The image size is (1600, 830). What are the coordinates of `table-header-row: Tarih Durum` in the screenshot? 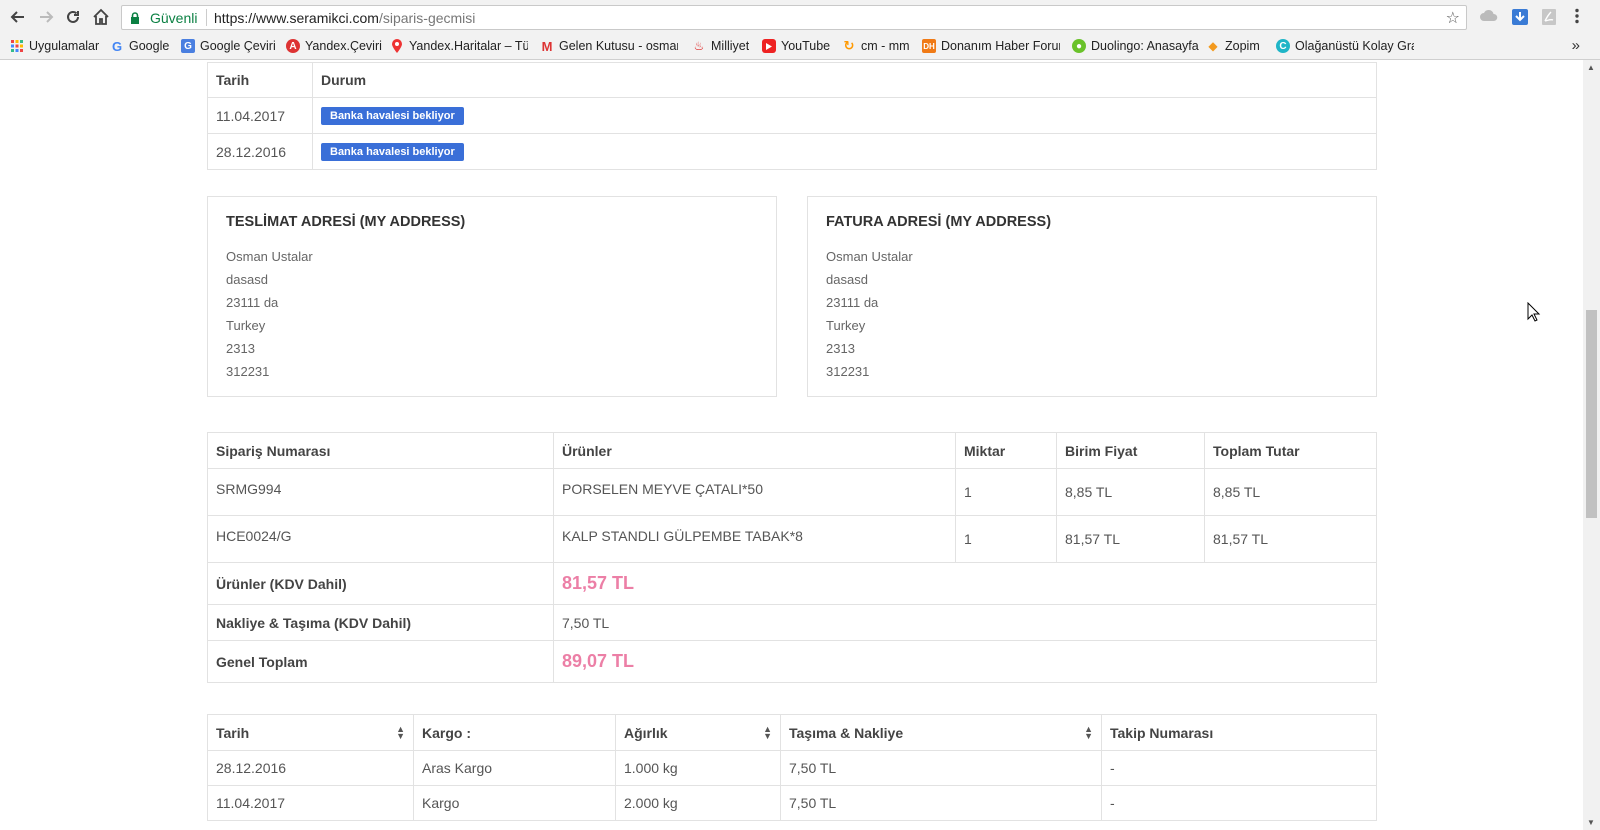 It's located at (792, 80).